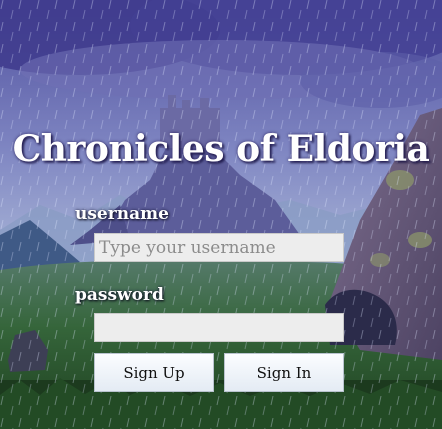 This screenshot has width=442, height=429. I want to click on game-title: Chronicles of Eldoria, so click(221, 149).